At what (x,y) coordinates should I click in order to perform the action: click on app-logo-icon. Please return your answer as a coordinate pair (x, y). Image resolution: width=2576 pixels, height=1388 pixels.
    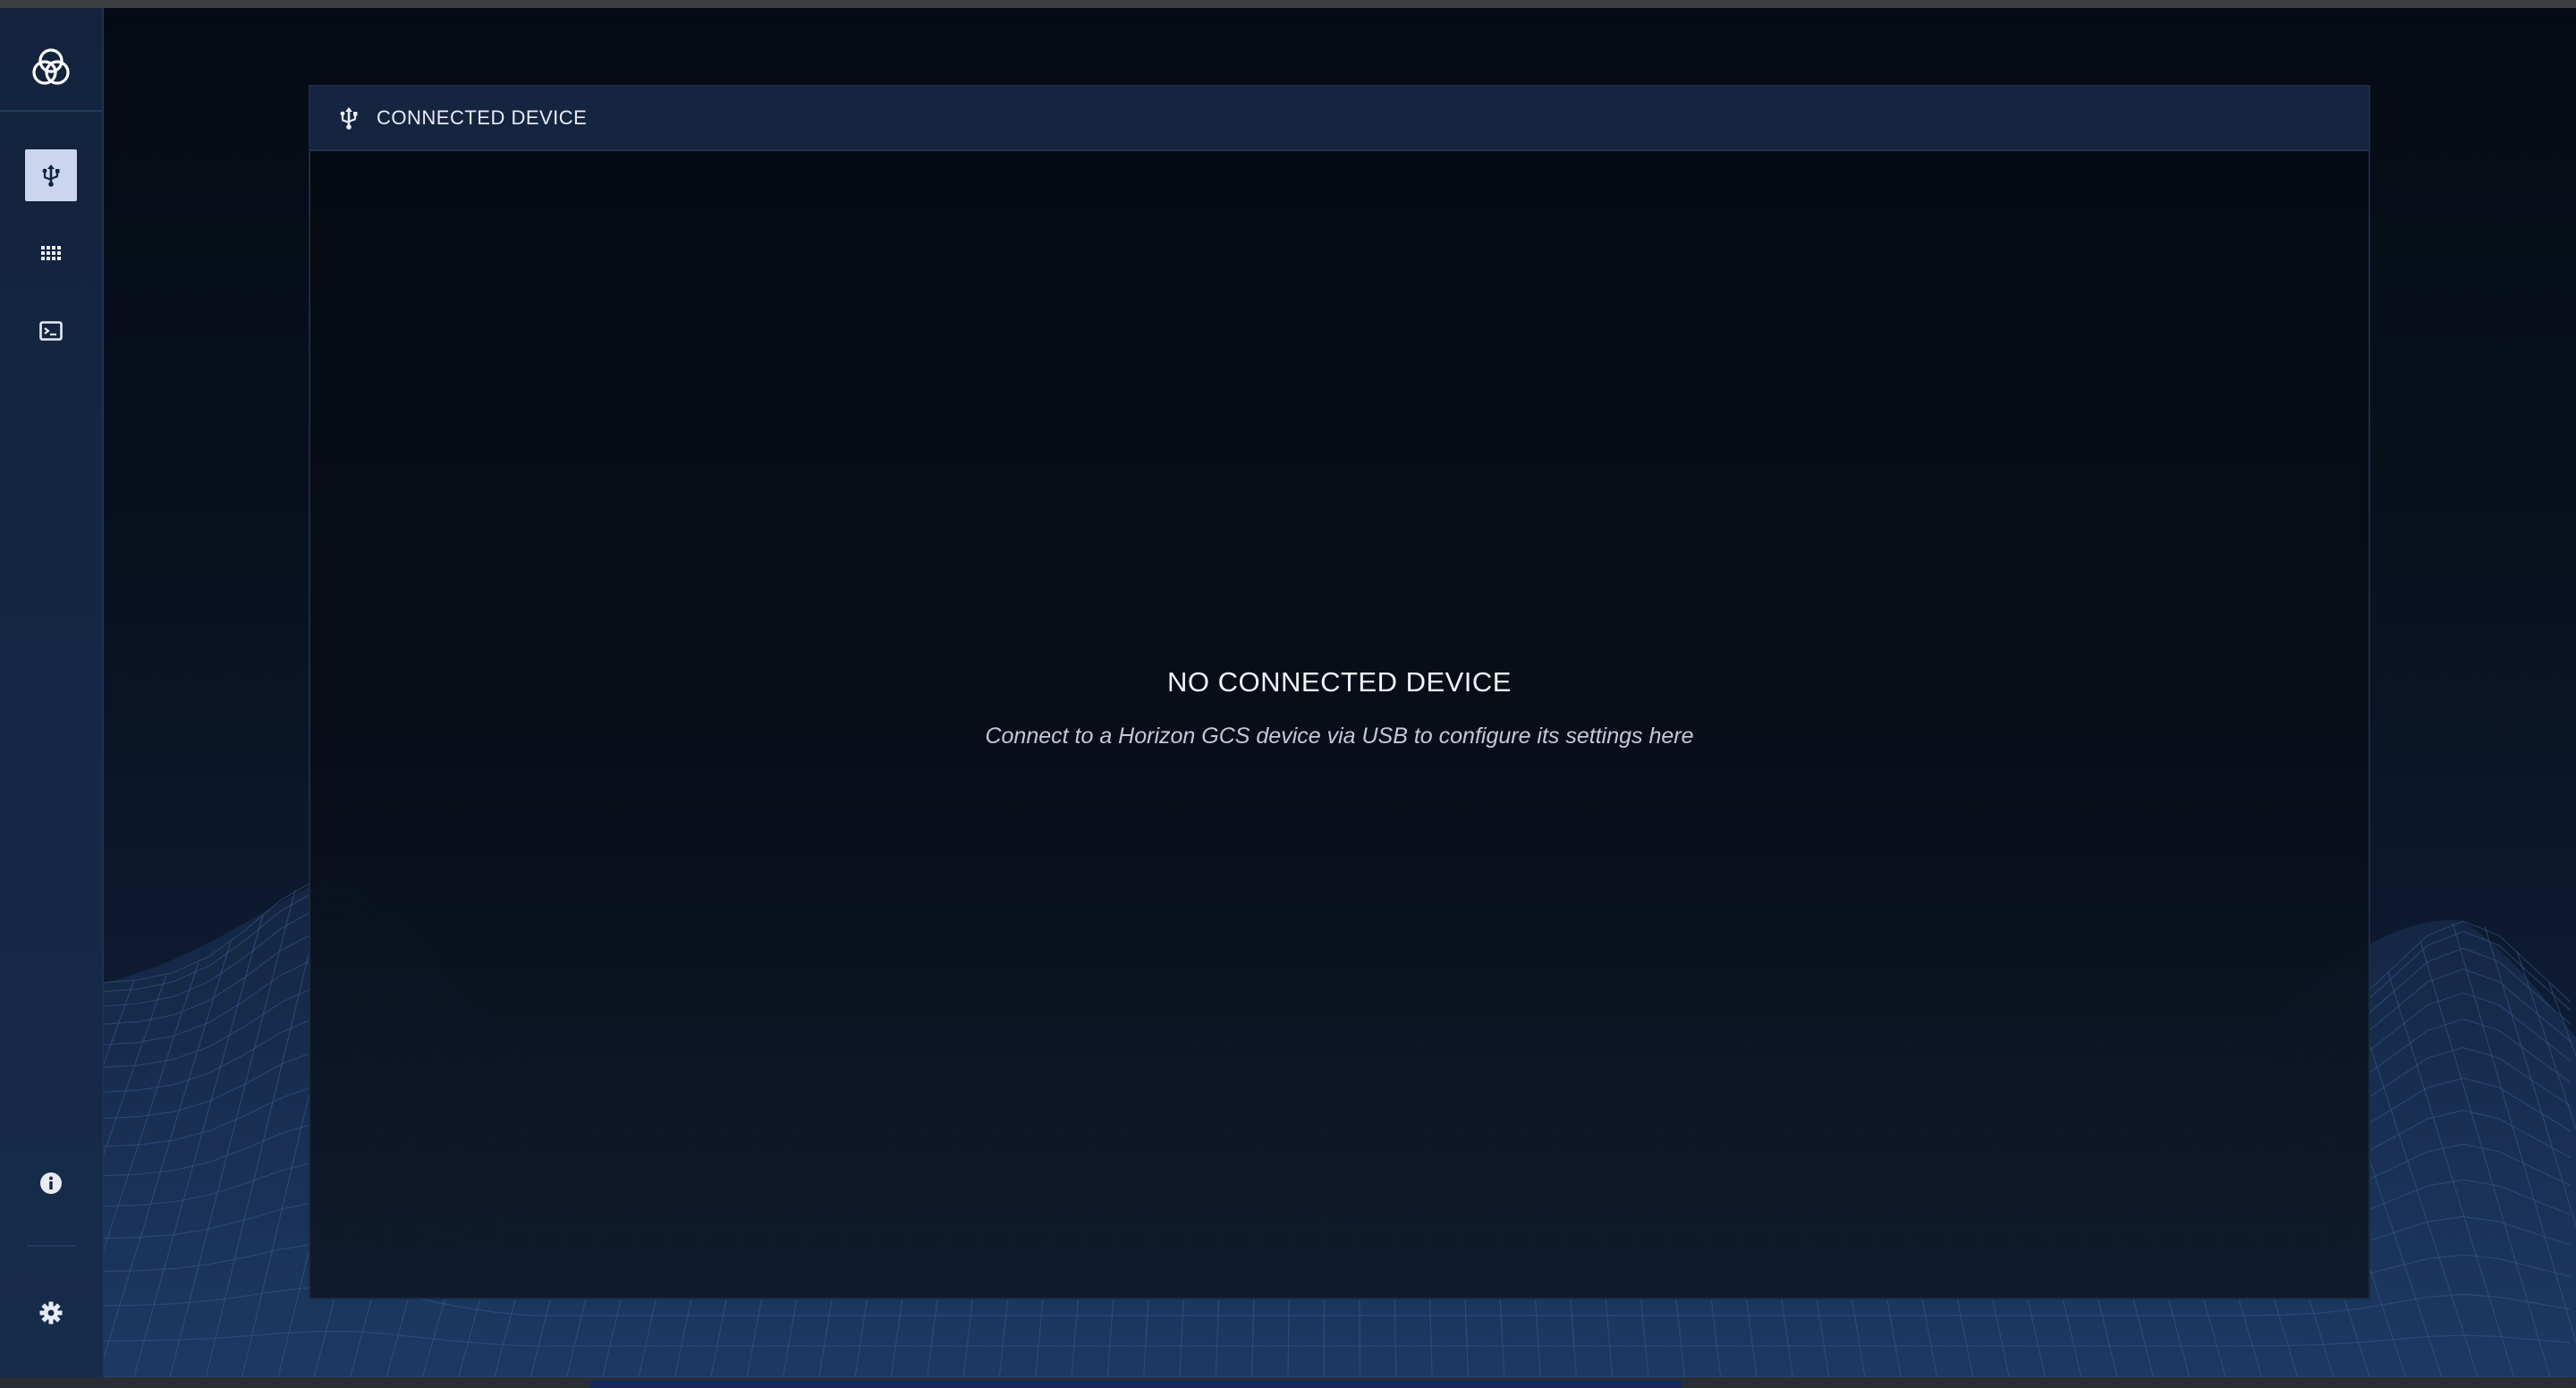
    Looking at the image, I should click on (51, 66).